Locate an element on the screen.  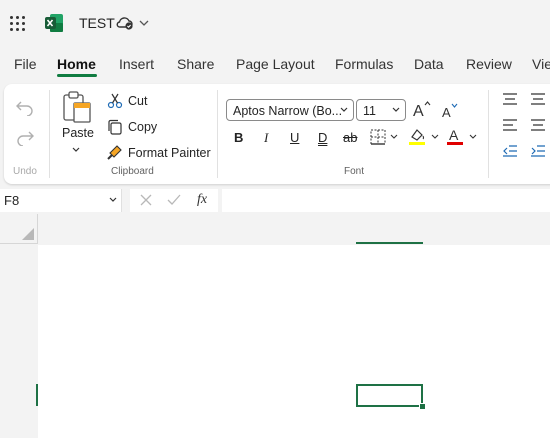
tab-insert: Insert is located at coordinates (136, 64).